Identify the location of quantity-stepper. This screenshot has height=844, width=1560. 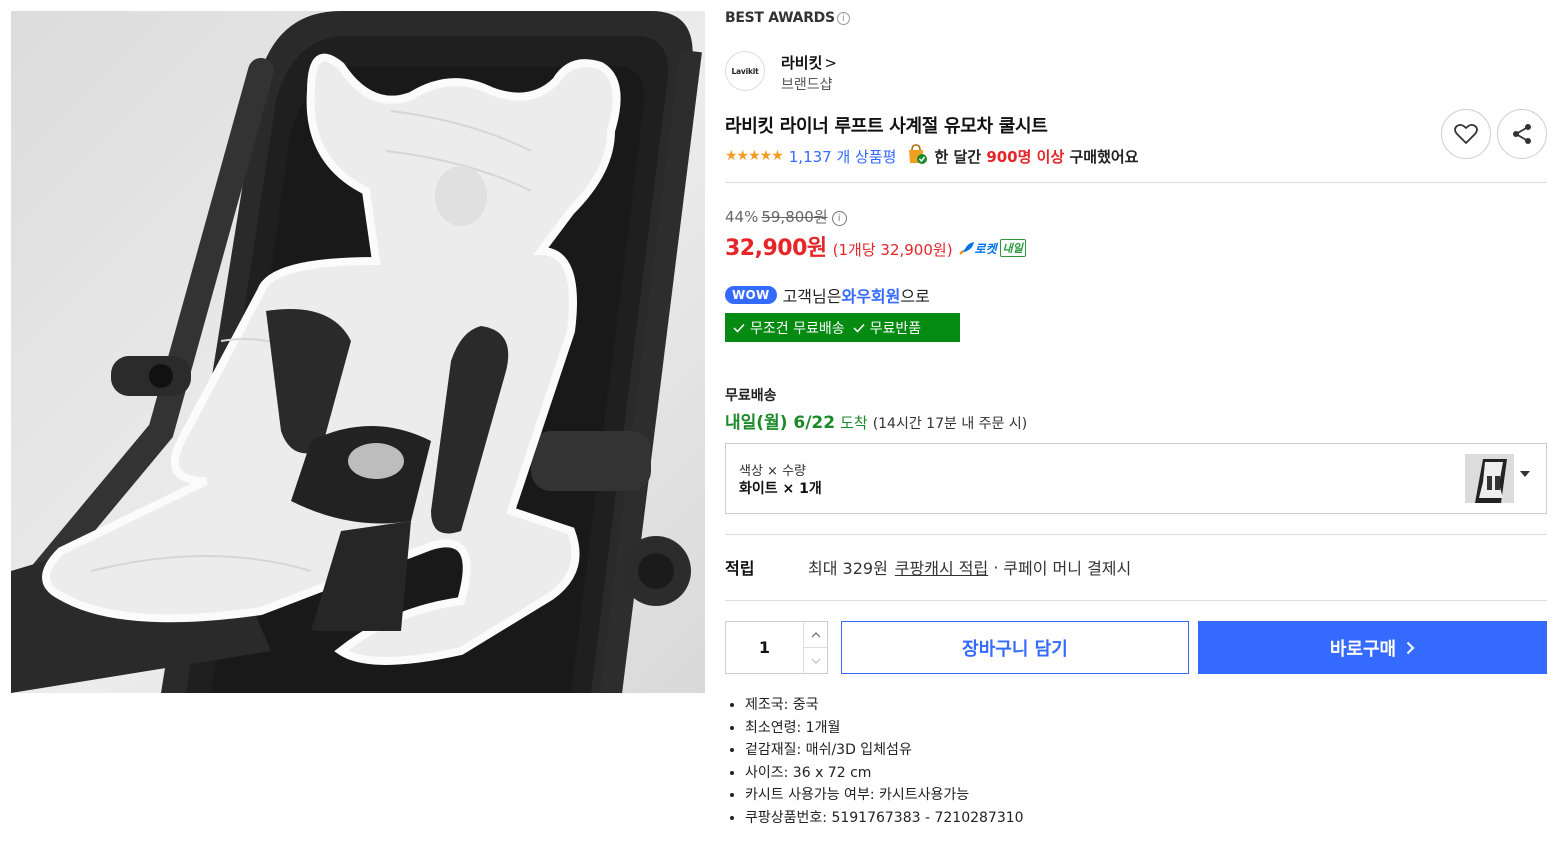
(776, 647).